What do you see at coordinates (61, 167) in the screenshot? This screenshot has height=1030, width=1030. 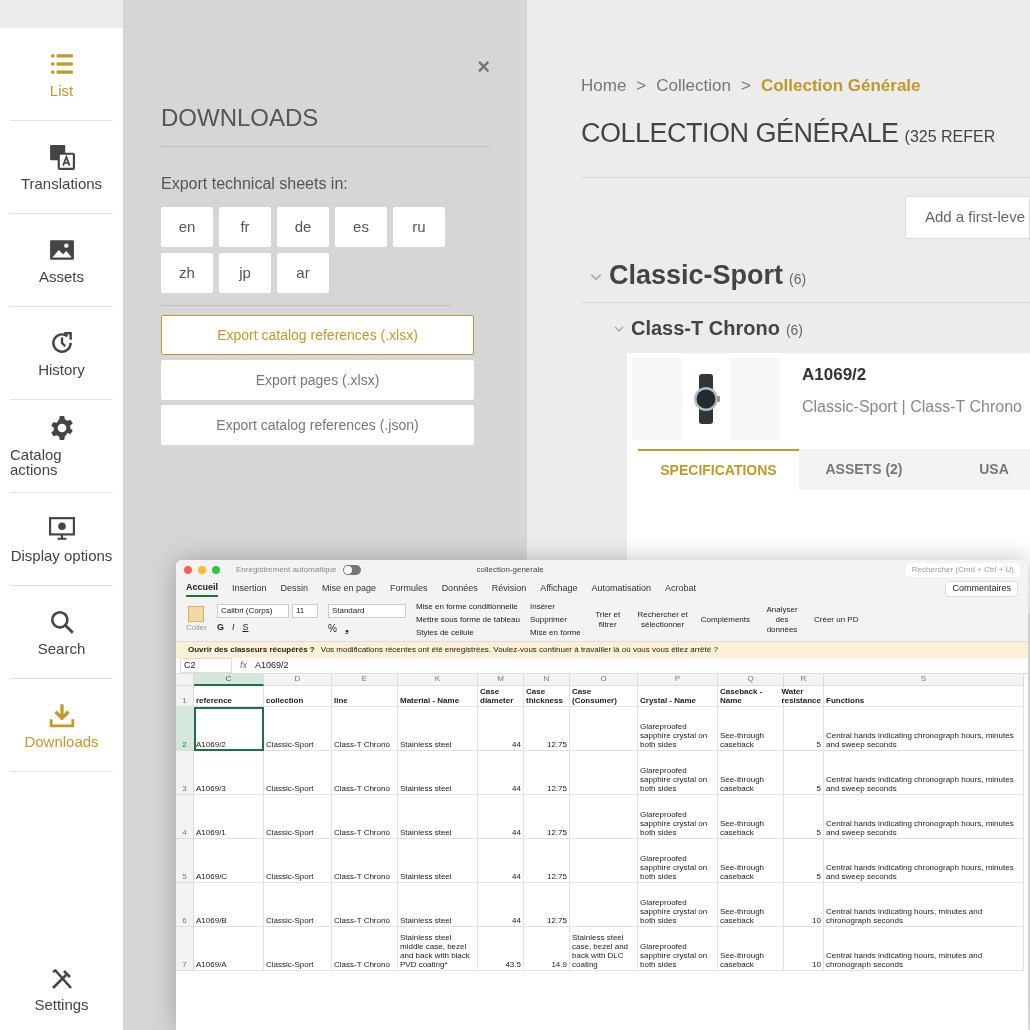 I see `sidebar-item: Translations` at bounding box center [61, 167].